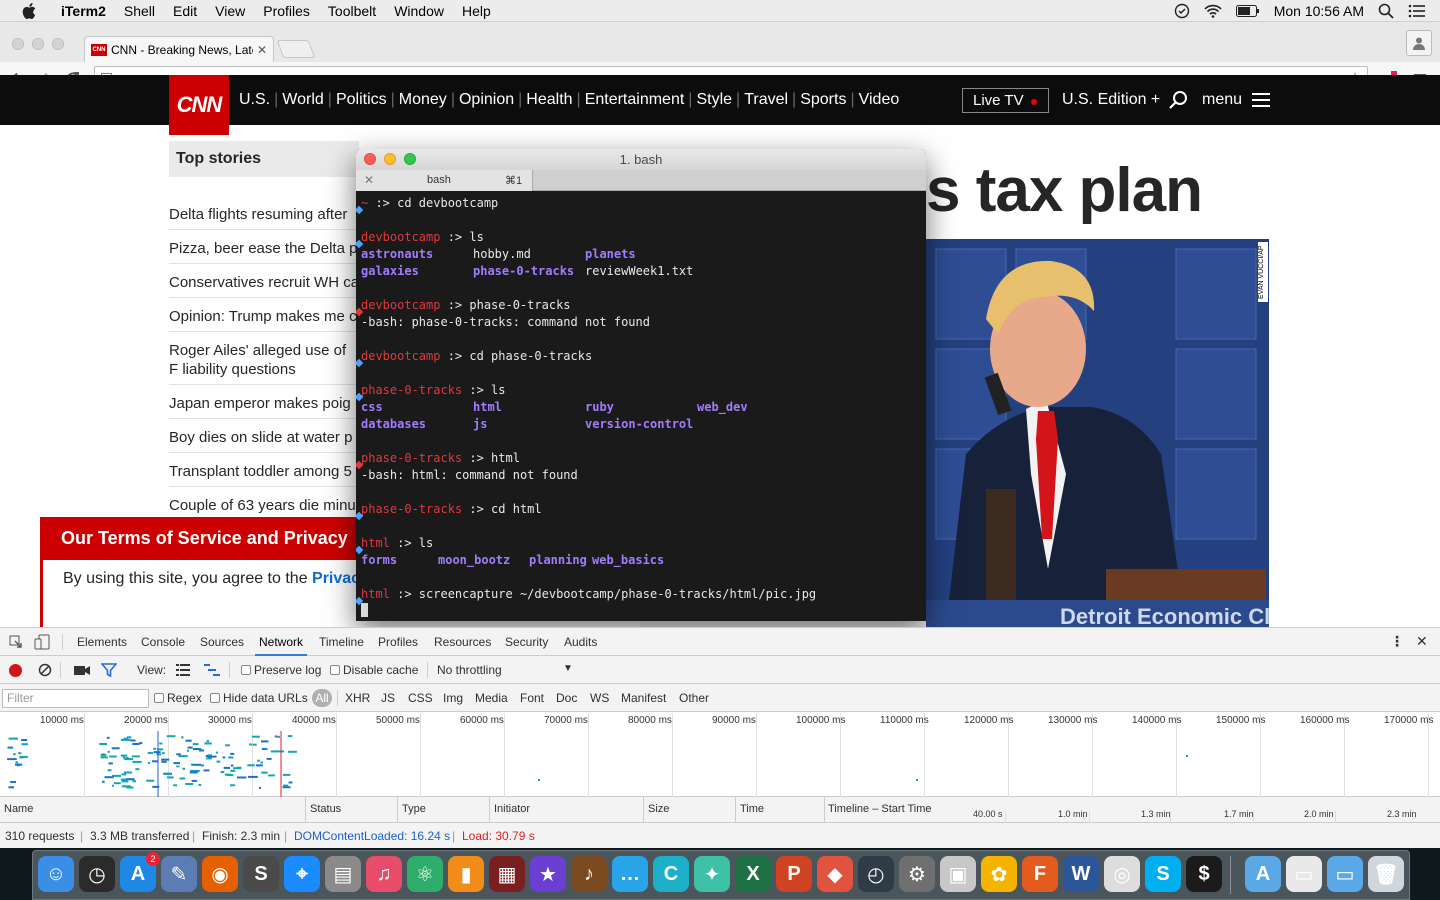 Image resolution: width=1440 pixels, height=900 pixels. What do you see at coordinates (264, 471) in the screenshot?
I see `story-link: Transplant toddler among 5` at bounding box center [264, 471].